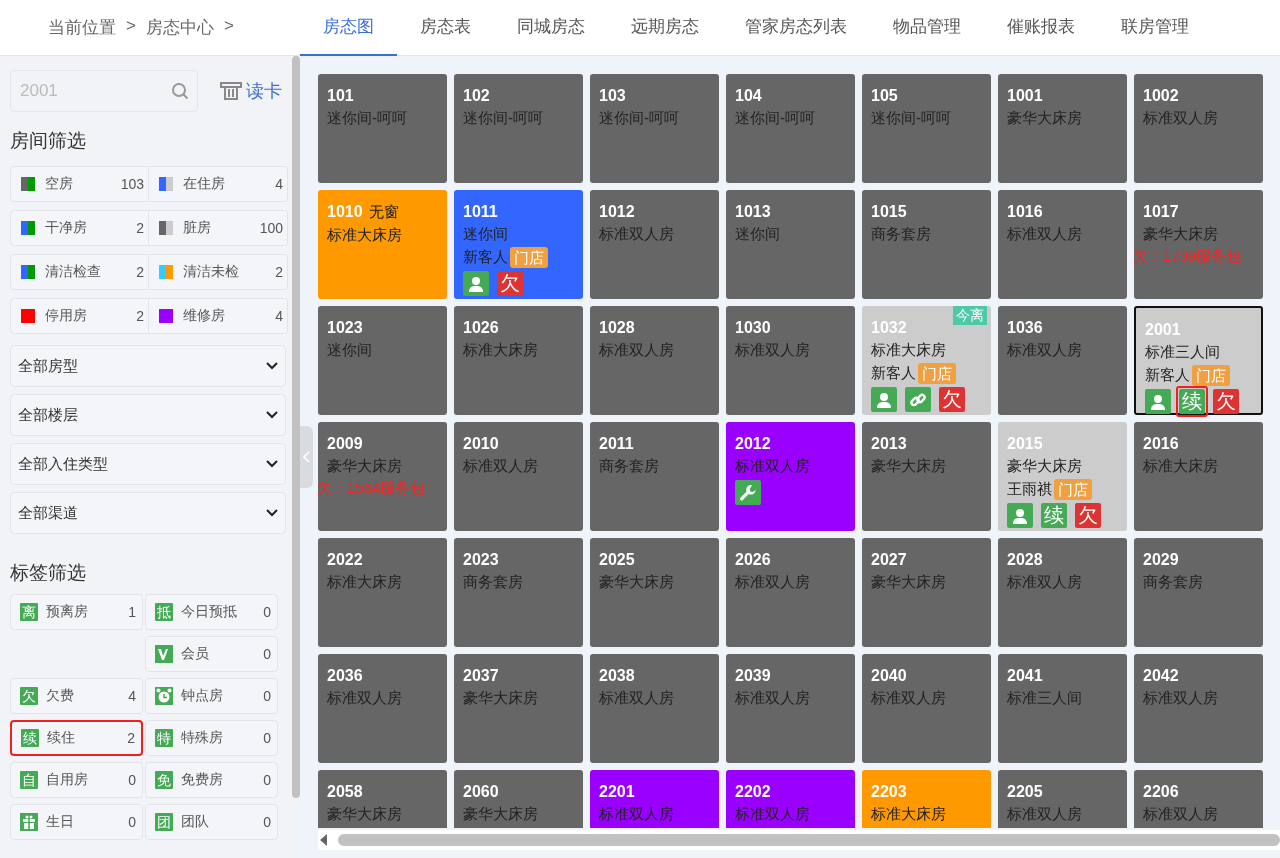 The width and height of the screenshot is (1280, 858). What do you see at coordinates (1198, 476) in the screenshot?
I see `room-card: 2016 标准大床房` at bounding box center [1198, 476].